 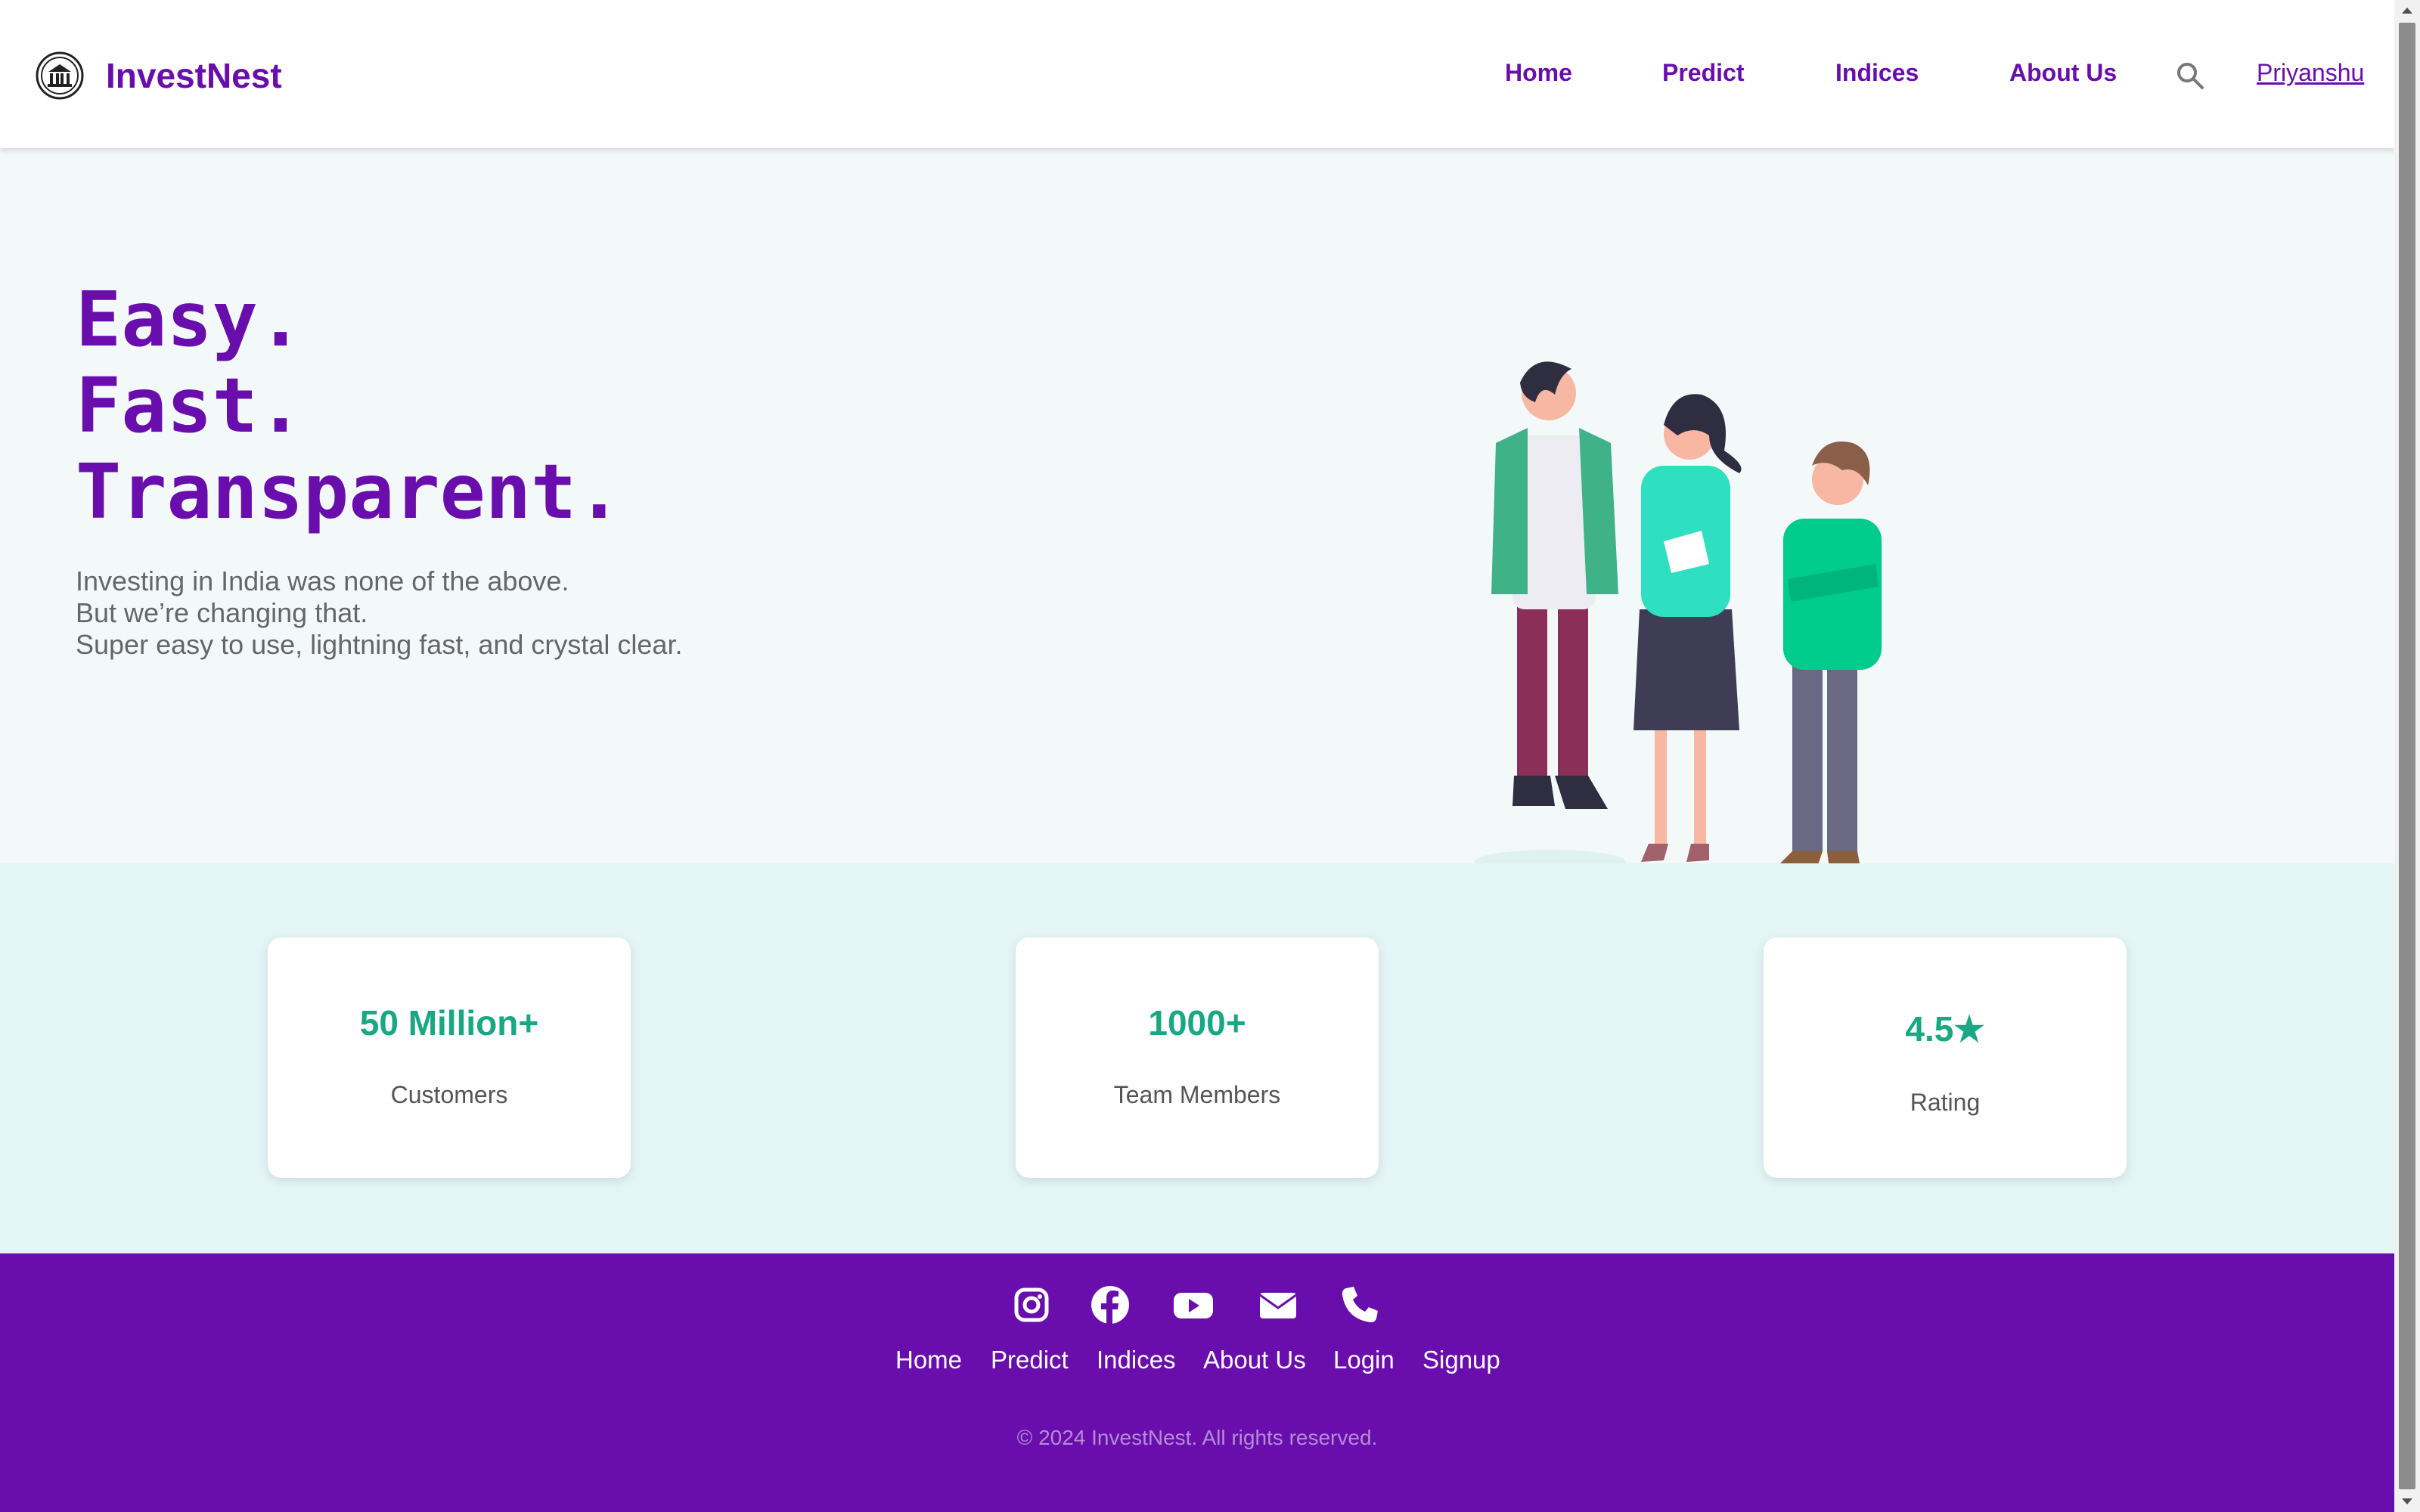 I want to click on stat-label: Team Members, so click(x=1197, y=1094).